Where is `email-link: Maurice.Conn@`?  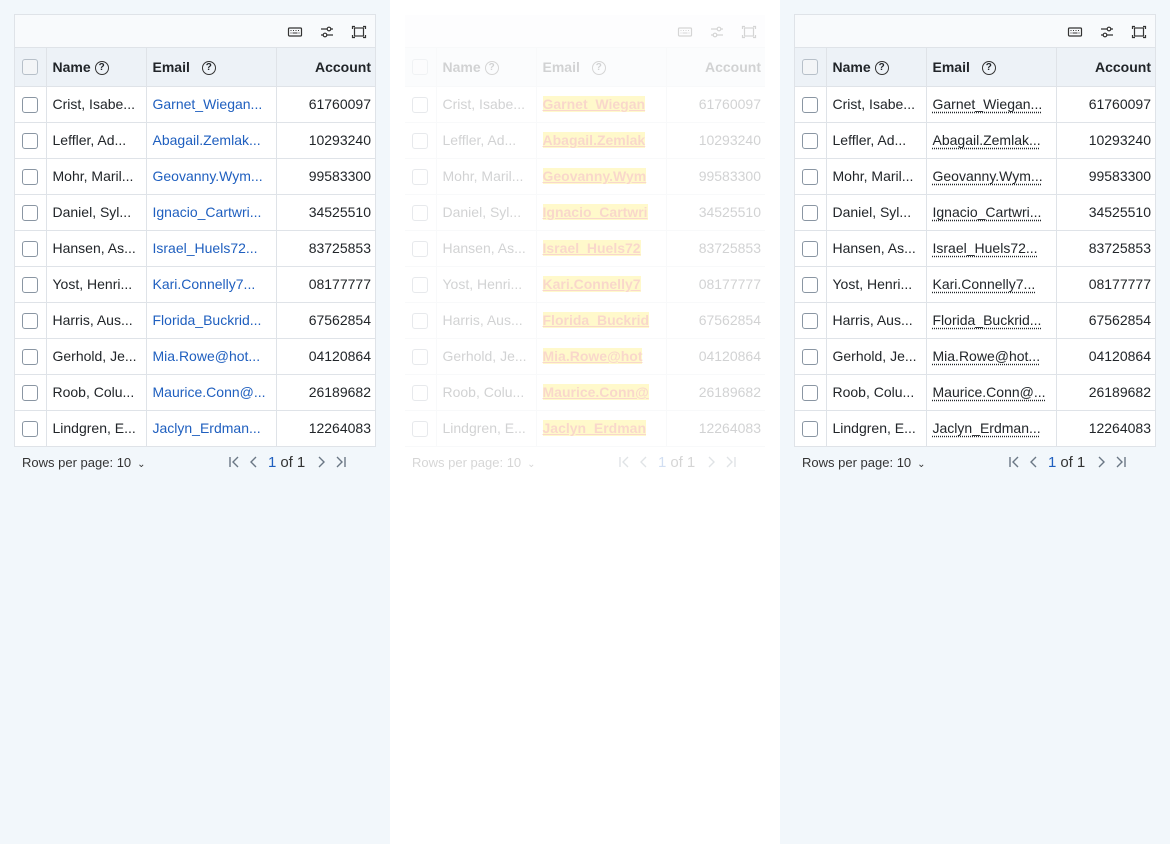 email-link: Maurice.Conn@ is located at coordinates (595, 392).